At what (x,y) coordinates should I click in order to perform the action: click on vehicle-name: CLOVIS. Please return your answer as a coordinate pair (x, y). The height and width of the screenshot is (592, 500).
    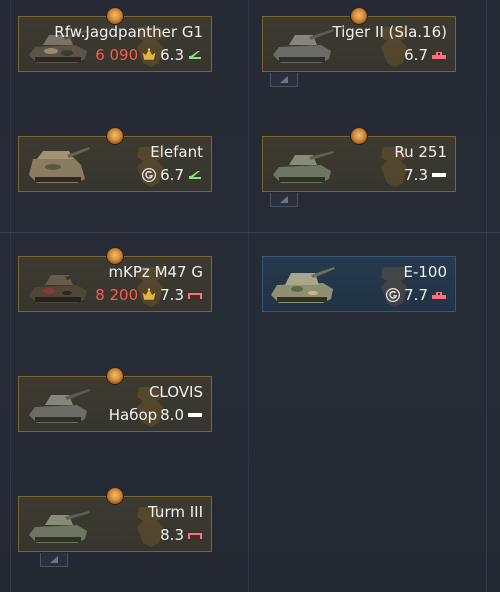
    Looking at the image, I should click on (175, 392).